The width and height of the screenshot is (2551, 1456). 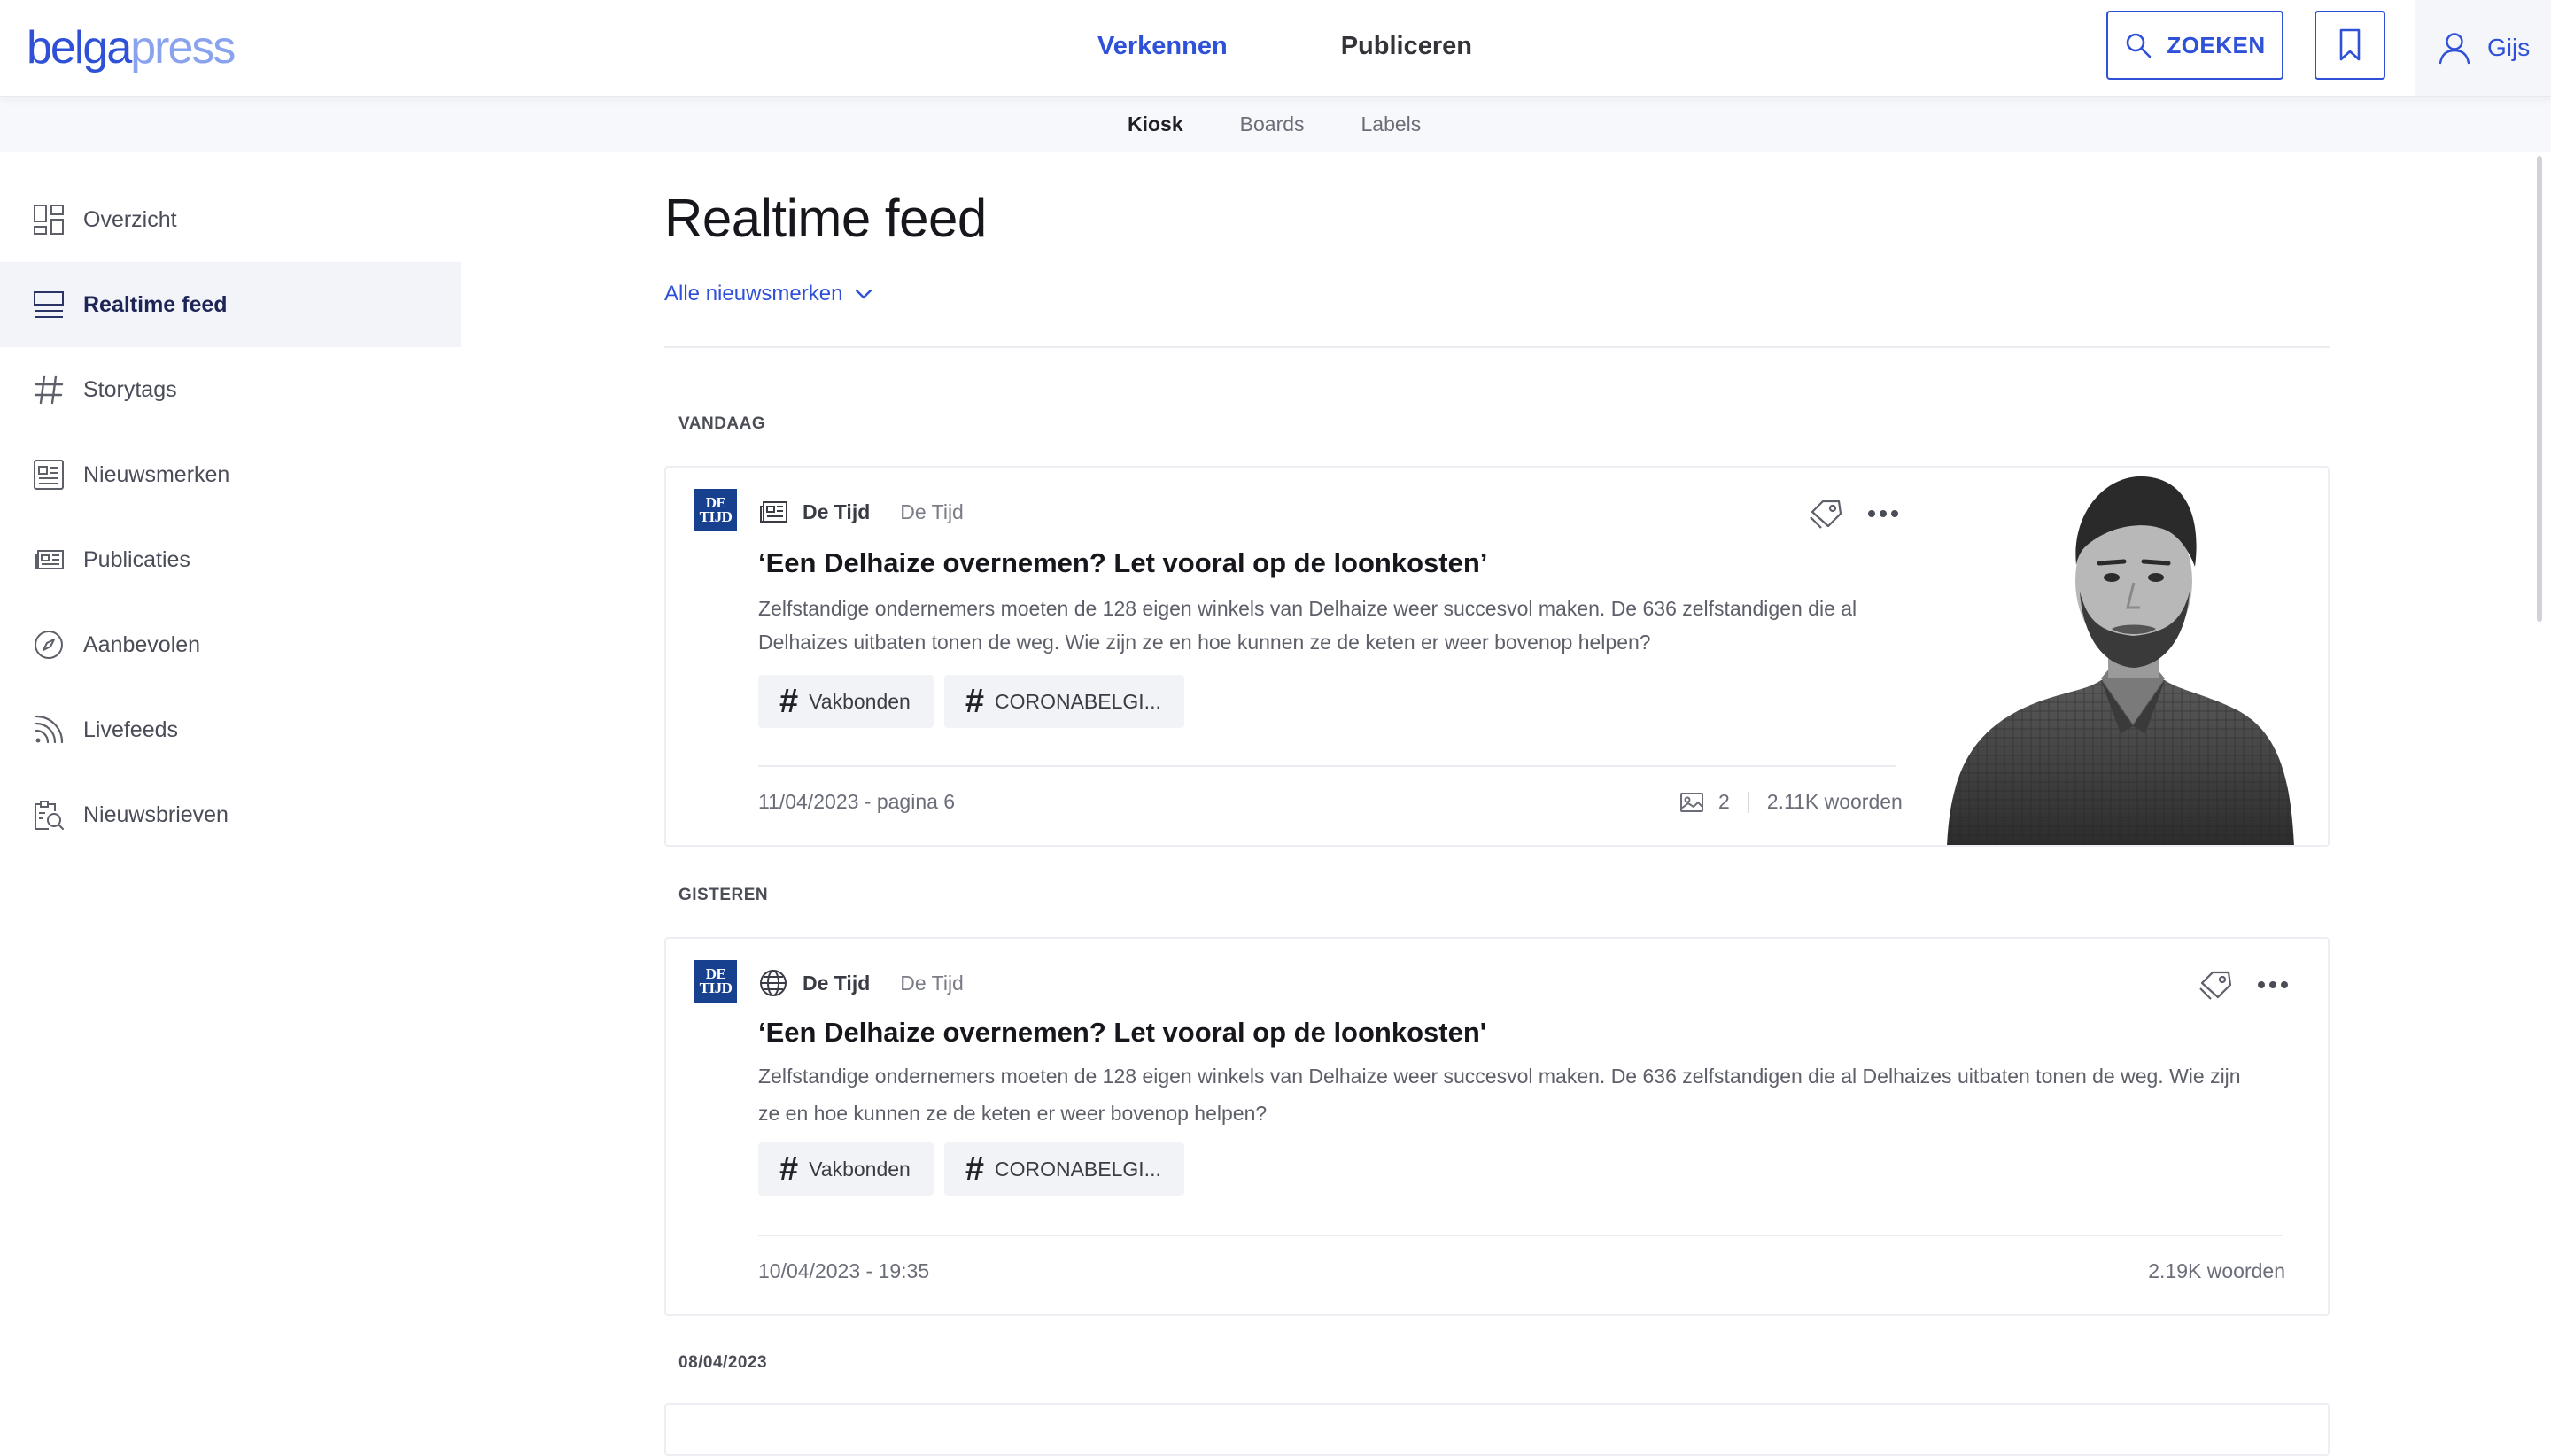 What do you see at coordinates (723, 1362) in the screenshot?
I see `group-label-date: 08/04/2023` at bounding box center [723, 1362].